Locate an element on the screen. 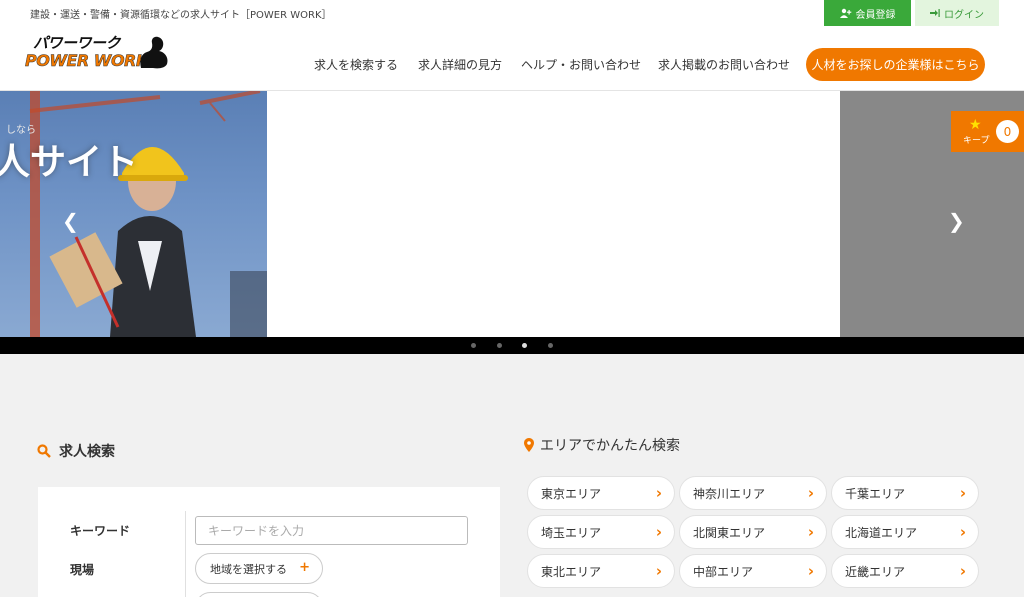 Image resolution: width=1024 pixels, height=597 pixels. area-button-tokyo: 東京エリア › is located at coordinates (601, 493).